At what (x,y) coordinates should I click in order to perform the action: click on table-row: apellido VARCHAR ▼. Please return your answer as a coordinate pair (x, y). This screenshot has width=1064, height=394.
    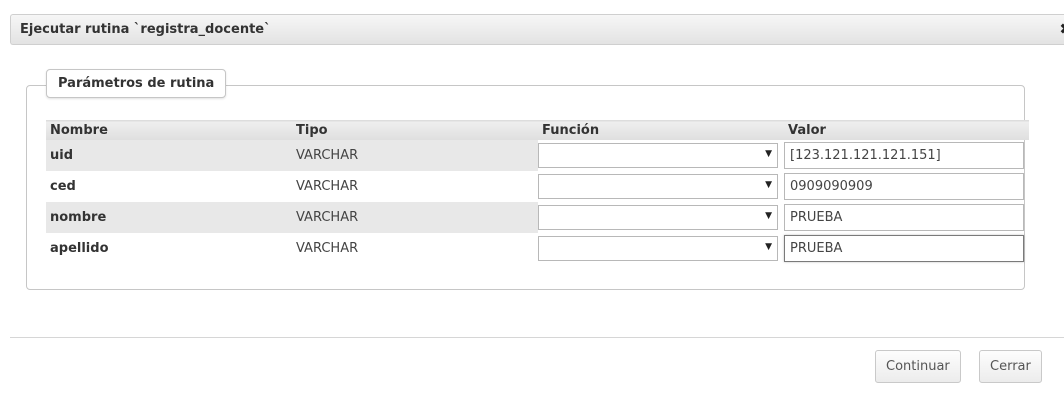
    Looking at the image, I should click on (537, 248).